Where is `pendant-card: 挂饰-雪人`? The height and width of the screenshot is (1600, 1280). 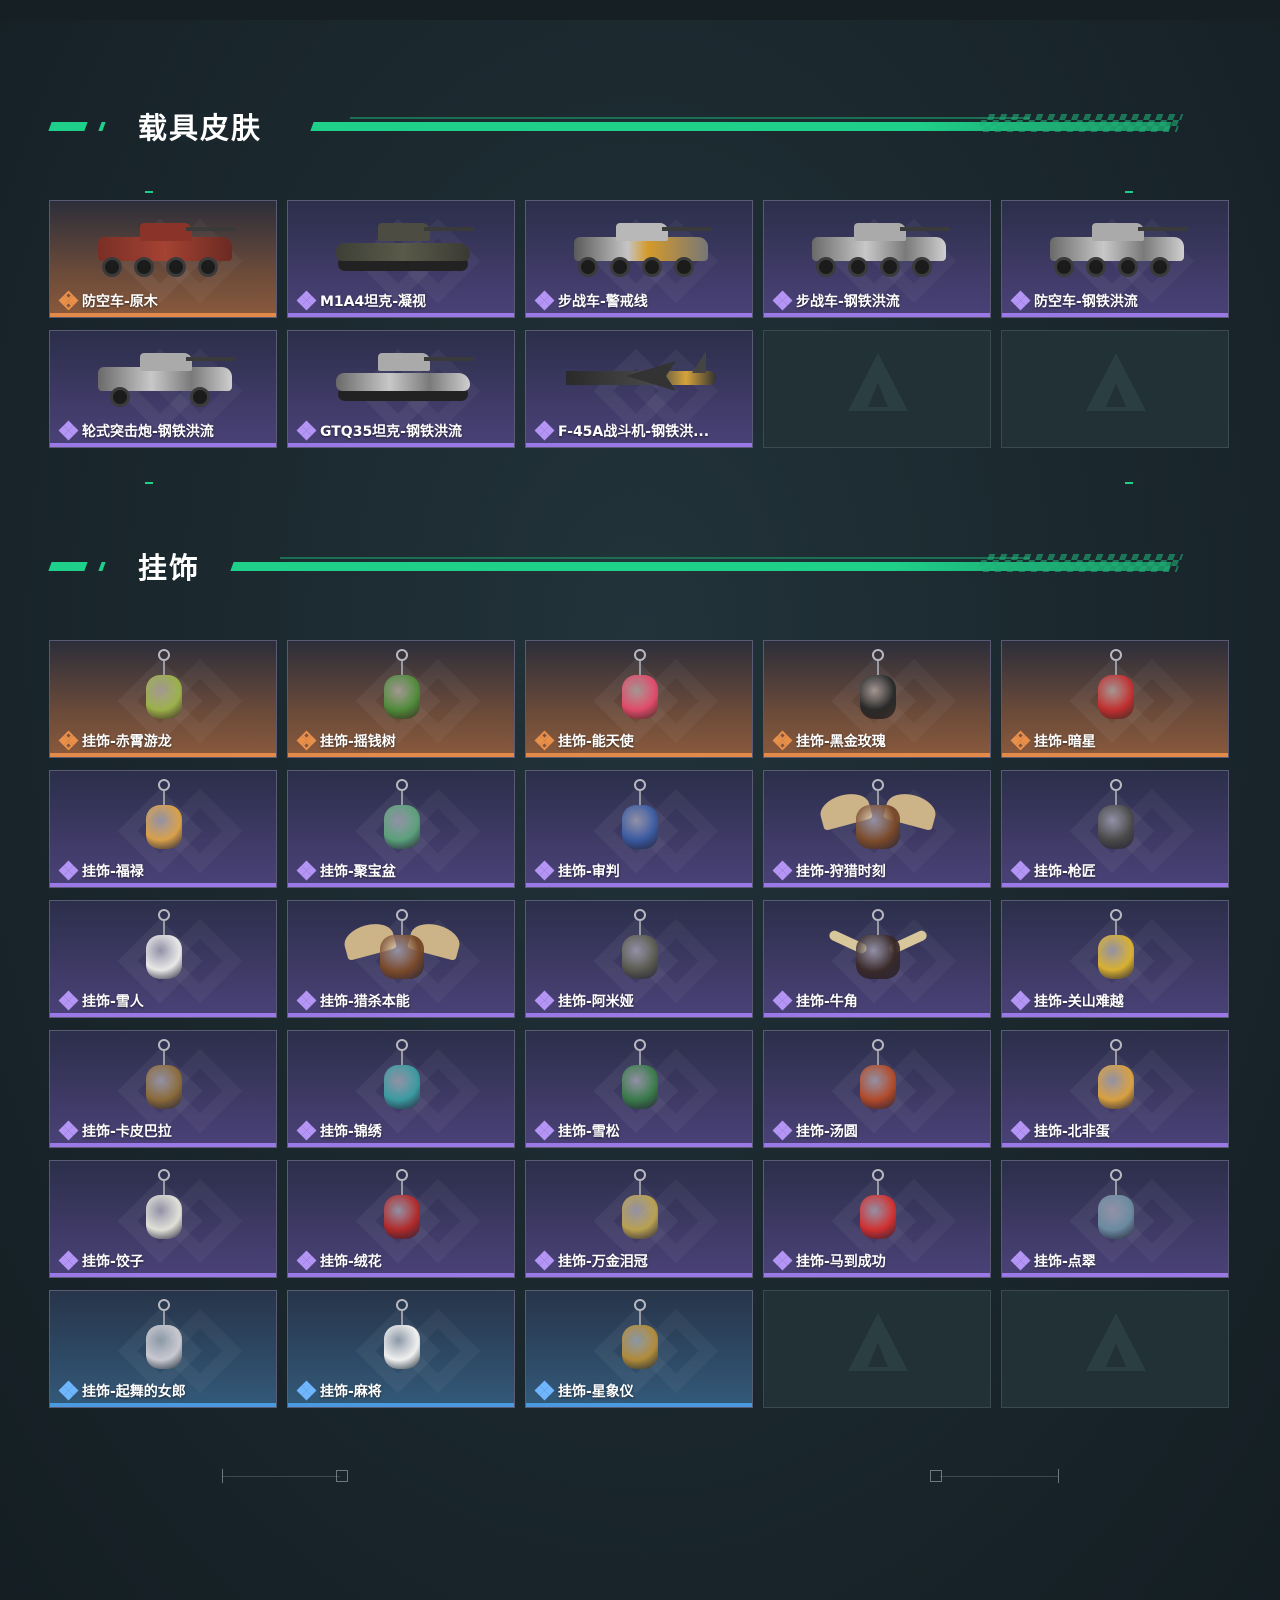
pendant-card: 挂饰-雪人 is located at coordinates (163, 959).